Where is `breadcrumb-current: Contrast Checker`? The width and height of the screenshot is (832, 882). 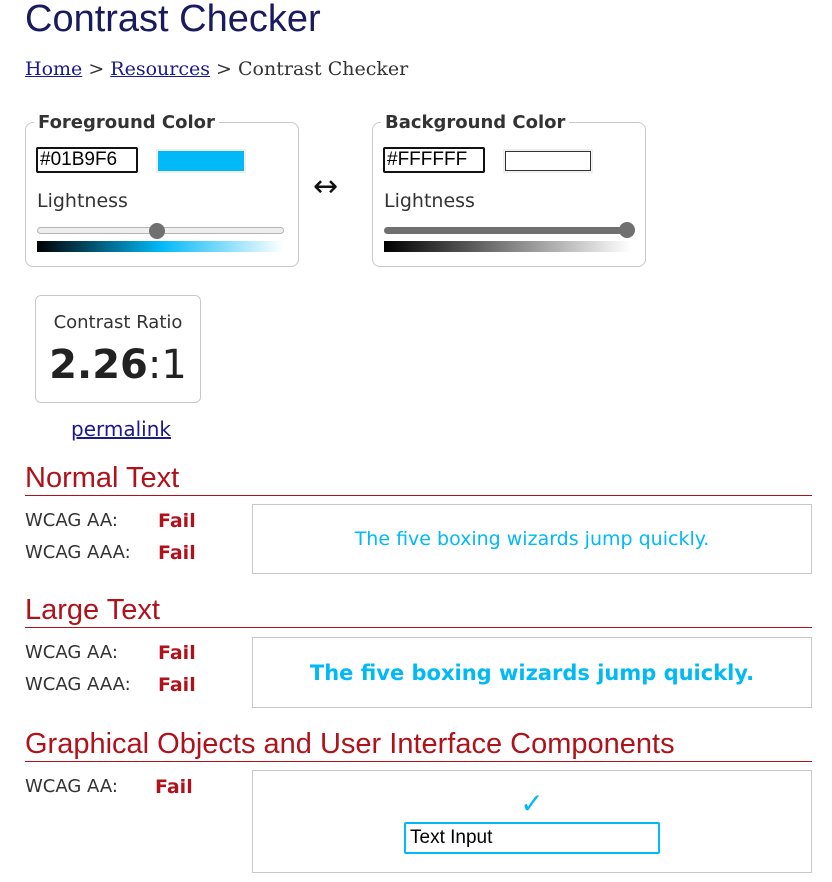 breadcrumb-current: Contrast Checker is located at coordinates (323, 69).